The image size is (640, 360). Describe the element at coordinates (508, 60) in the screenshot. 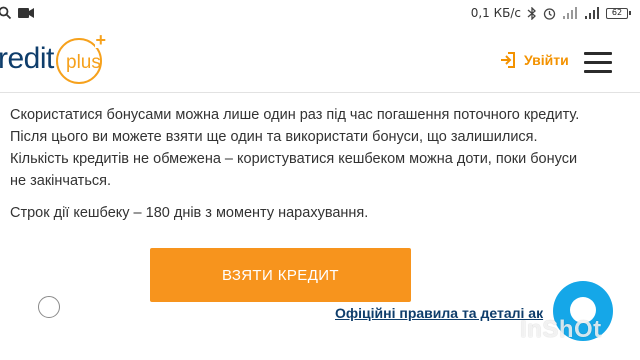

I see `login-icon` at that location.